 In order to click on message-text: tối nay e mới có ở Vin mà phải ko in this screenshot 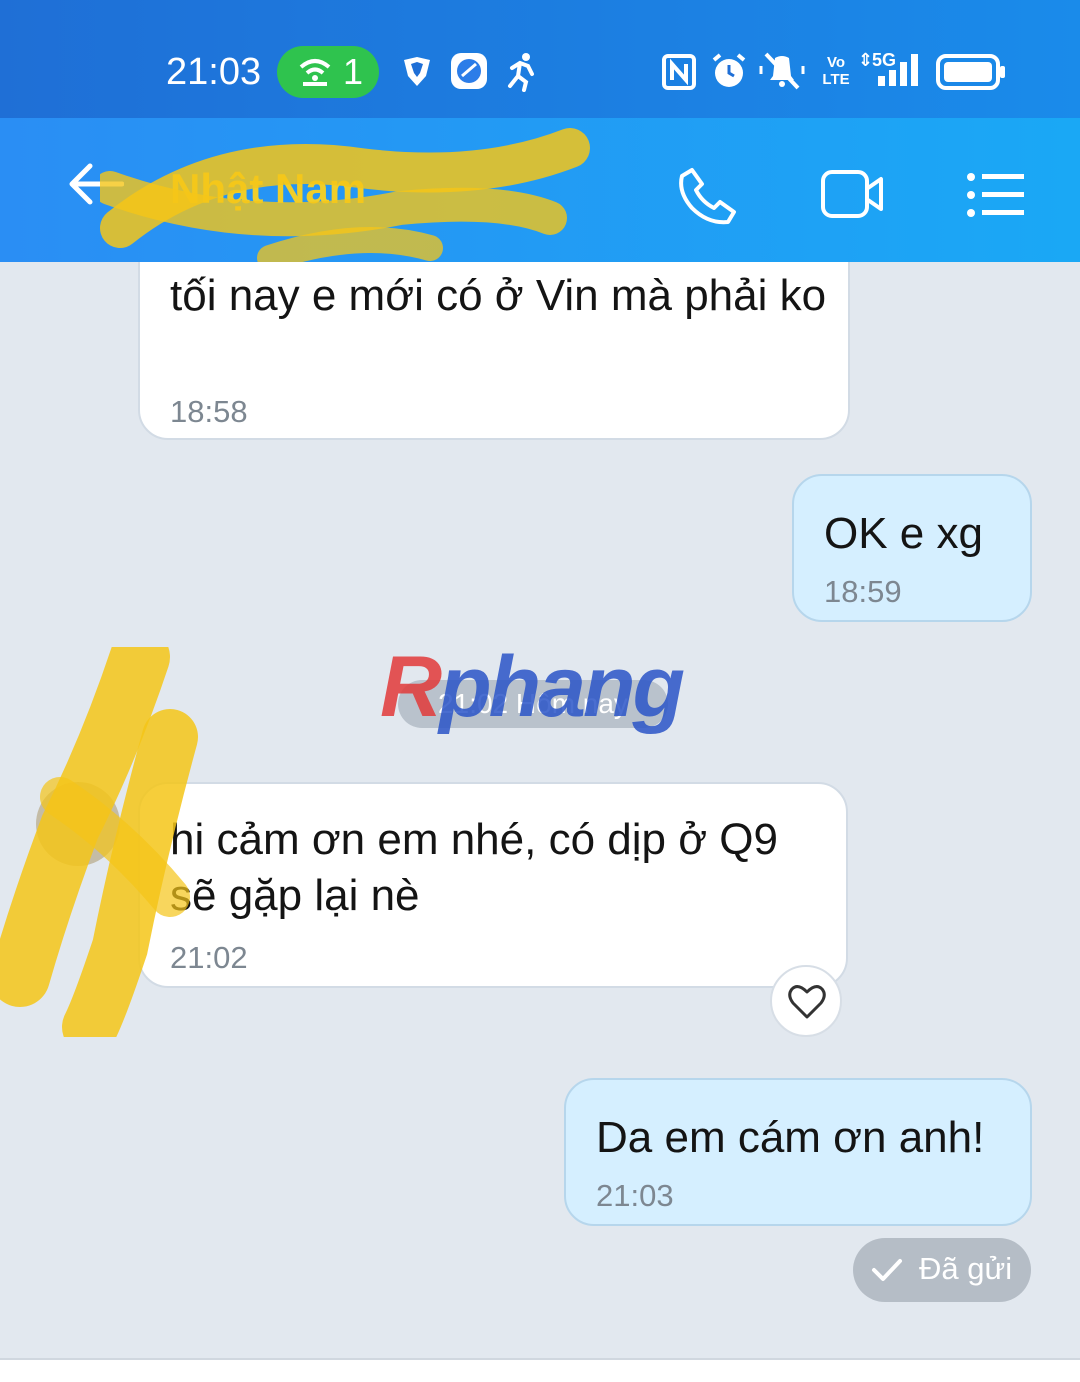, I will do `click(498, 295)`.